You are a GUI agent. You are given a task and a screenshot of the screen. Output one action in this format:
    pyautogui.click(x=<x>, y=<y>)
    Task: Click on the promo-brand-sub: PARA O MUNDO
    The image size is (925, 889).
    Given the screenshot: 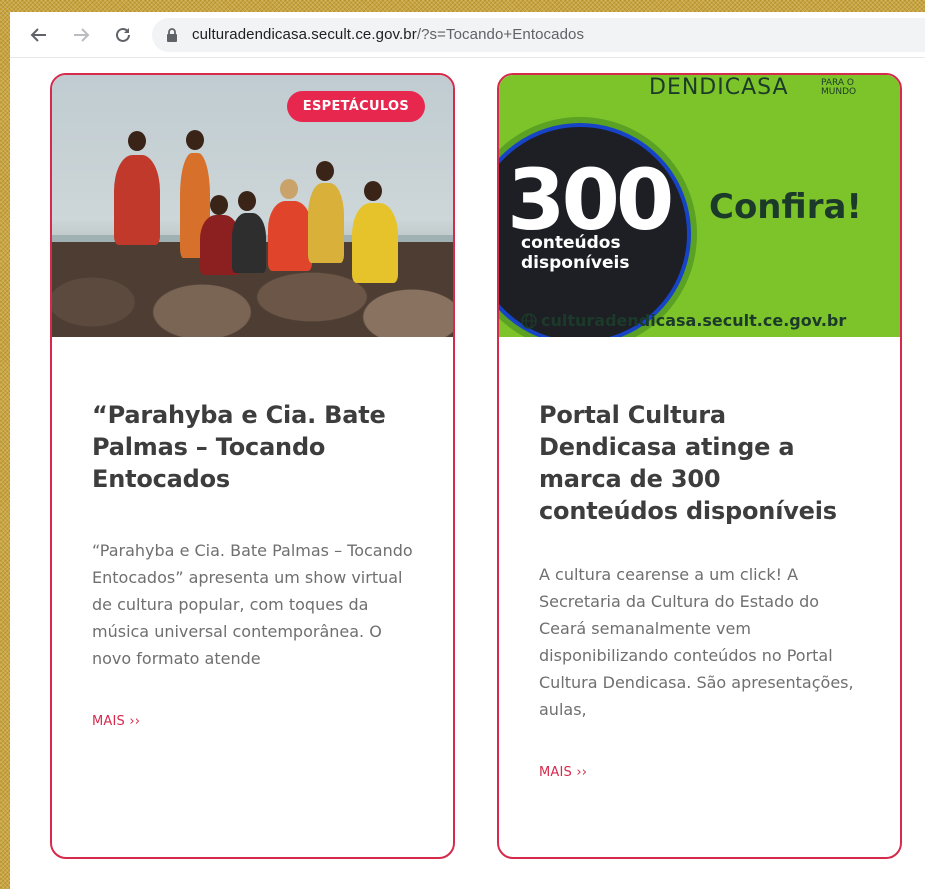 What is the action you would take?
    pyautogui.click(x=838, y=88)
    